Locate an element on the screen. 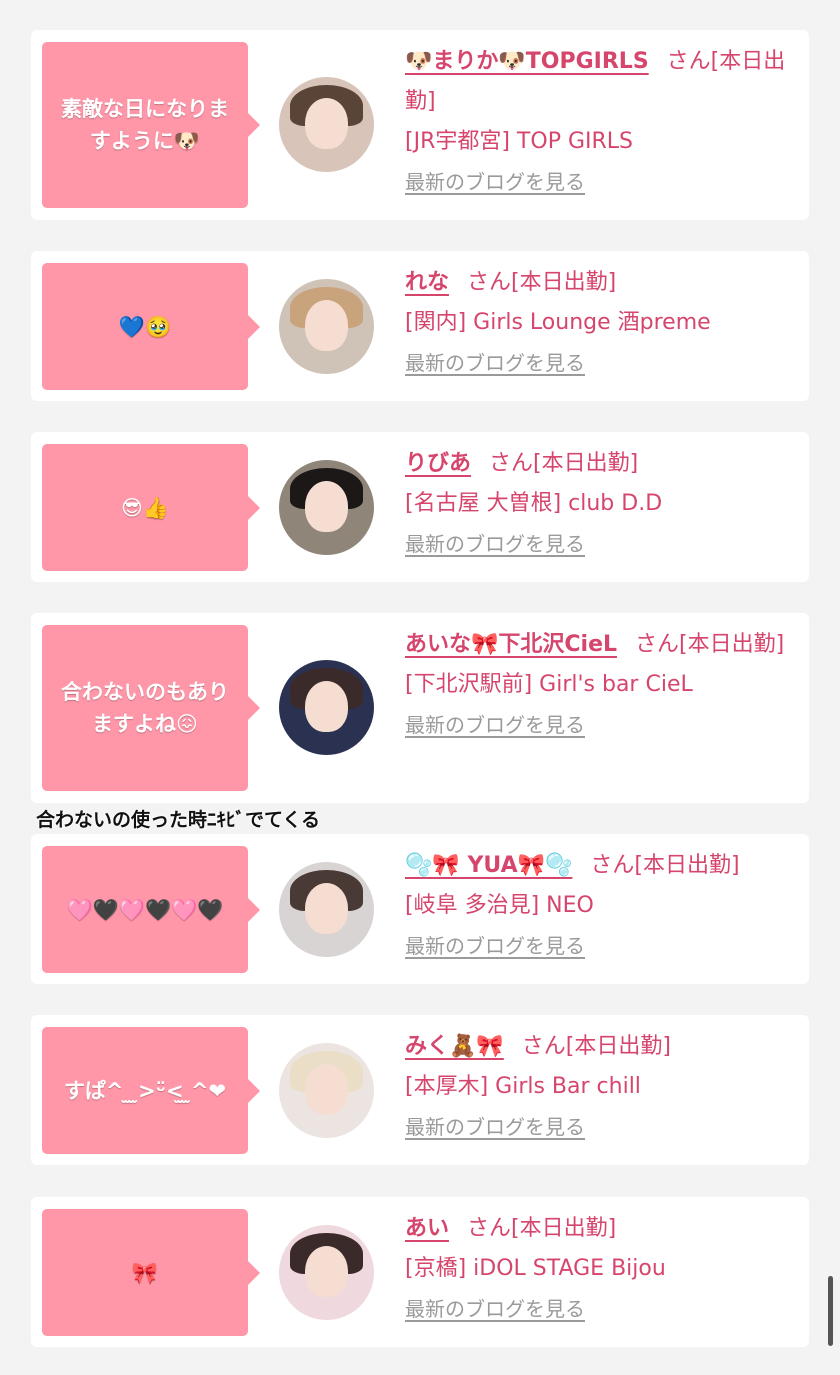 The image size is (840, 1375). message-bubble: 🩷🖤🩷🖤🩷🖤 is located at coordinates (151, 909).